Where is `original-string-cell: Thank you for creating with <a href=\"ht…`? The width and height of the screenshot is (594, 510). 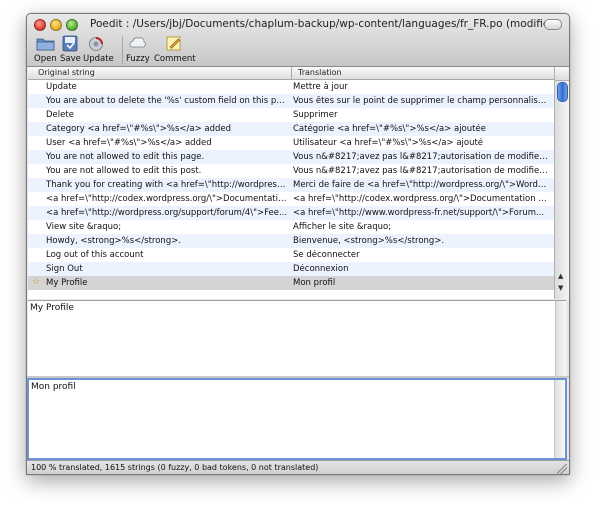
original-string-cell: Thank you for creating with <a href=\"ht… is located at coordinates (167, 184).